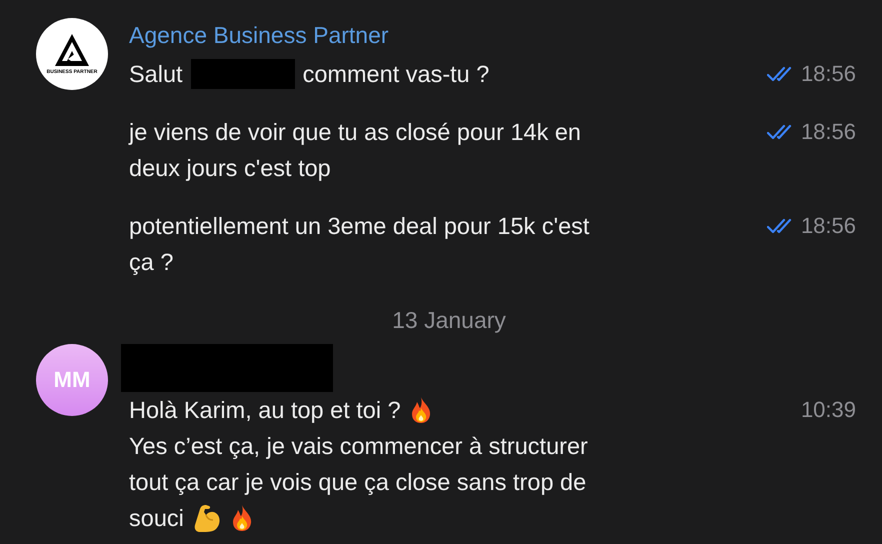  I want to click on message-text: deux jours c'est top, so click(230, 168).